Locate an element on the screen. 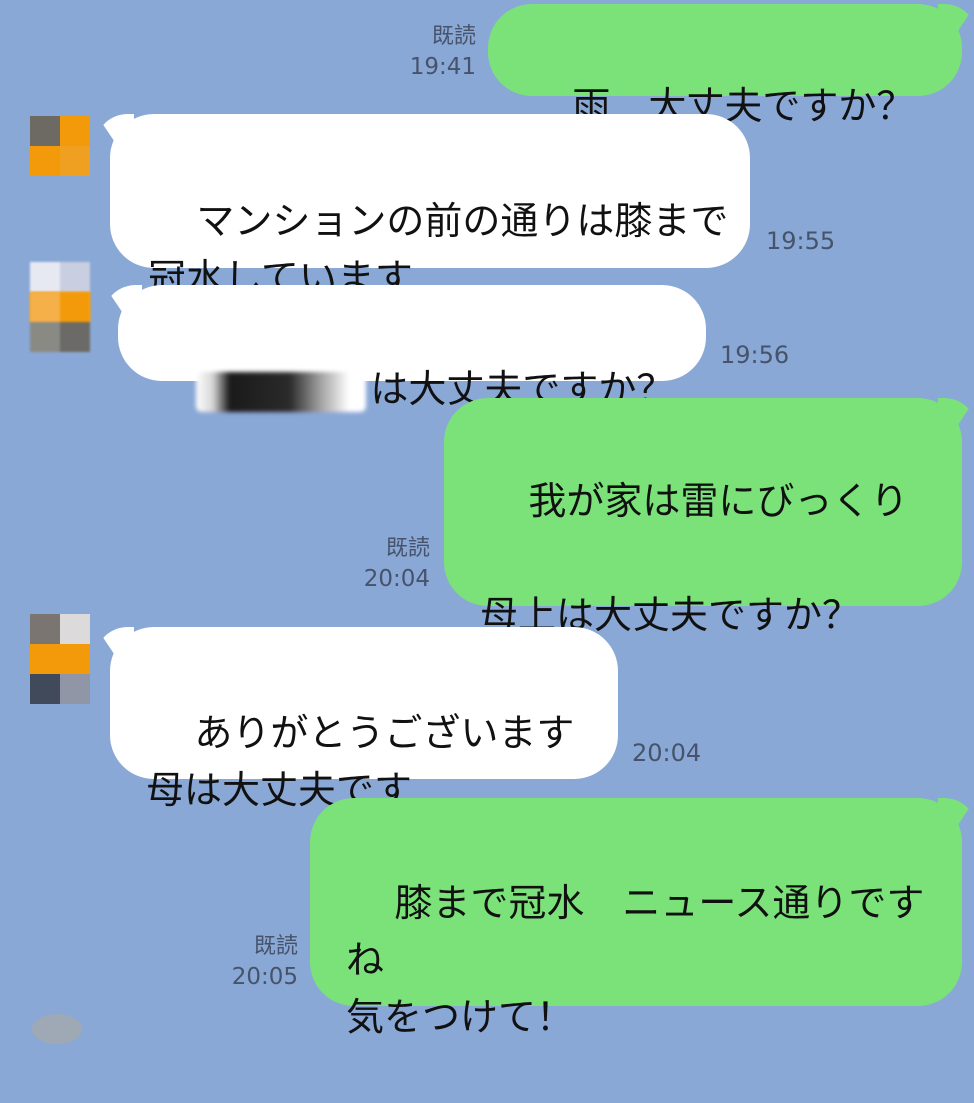 The height and width of the screenshot is (1103, 974). message-bubble-incoming: は大丈夫ですか？ is located at coordinates (412, 348).